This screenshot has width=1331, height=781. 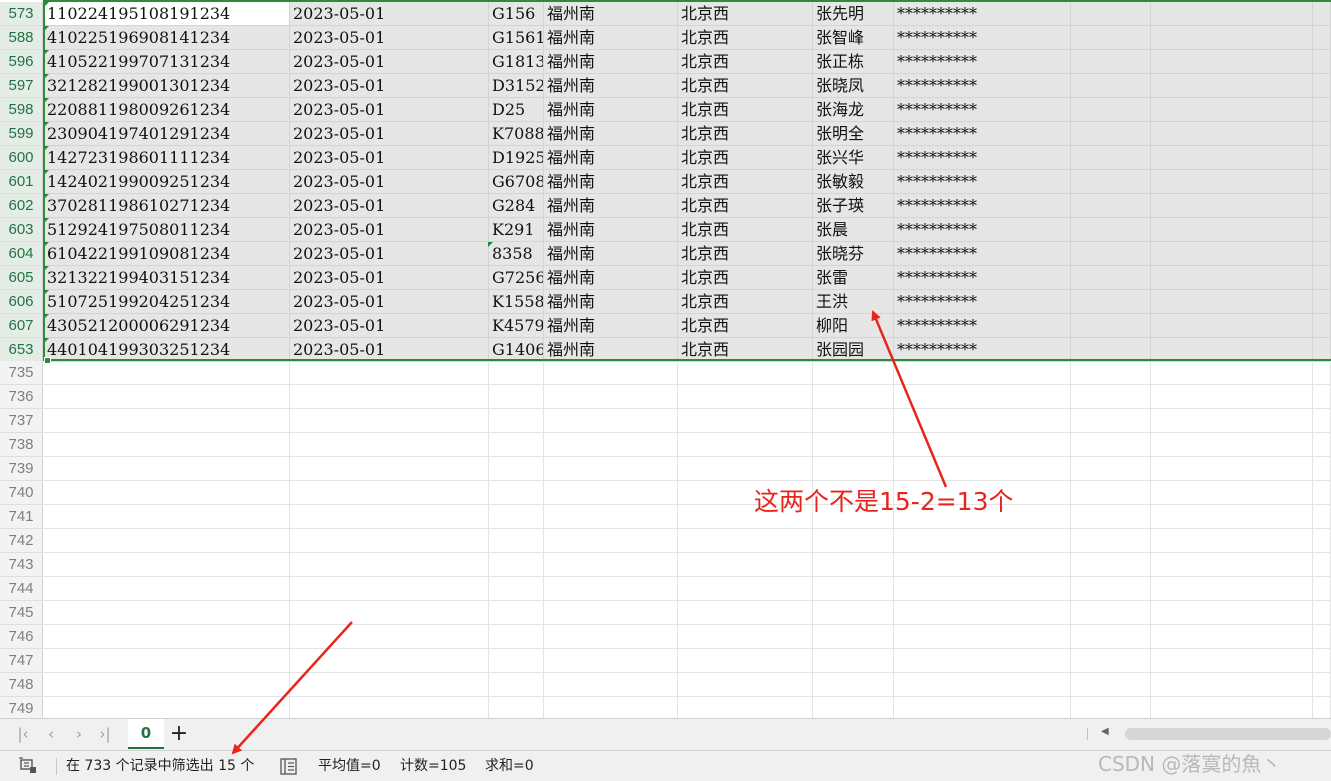 What do you see at coordinates (167, 254) in the screenshot?
I see `cell-id: 610422199109081234` at bounding box center [167, 254].